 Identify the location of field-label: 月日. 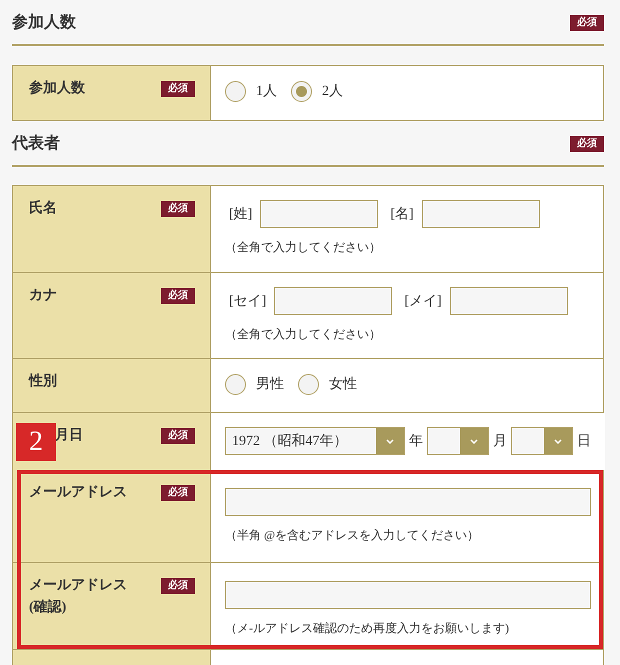
(69, 436).